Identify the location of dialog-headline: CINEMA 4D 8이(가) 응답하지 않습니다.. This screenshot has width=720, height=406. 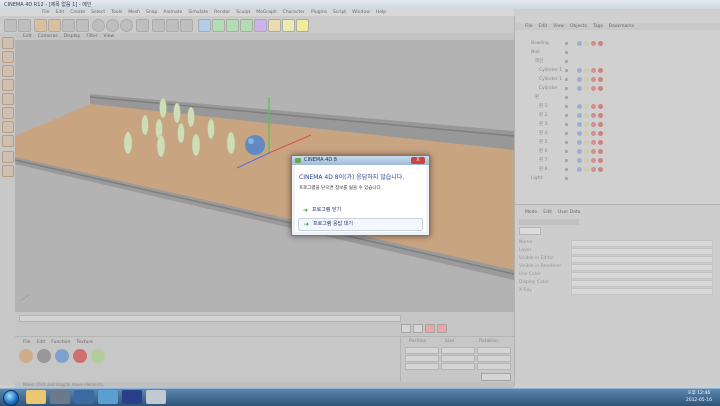
(352, 177).